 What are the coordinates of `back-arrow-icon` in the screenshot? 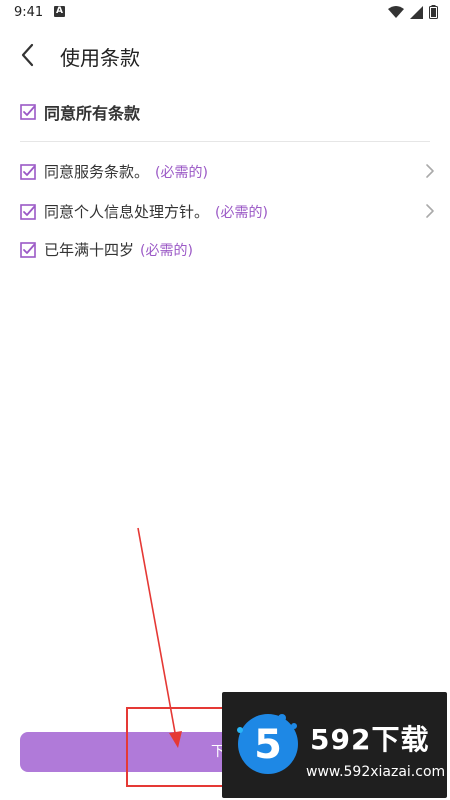 It's located at (27, 55).